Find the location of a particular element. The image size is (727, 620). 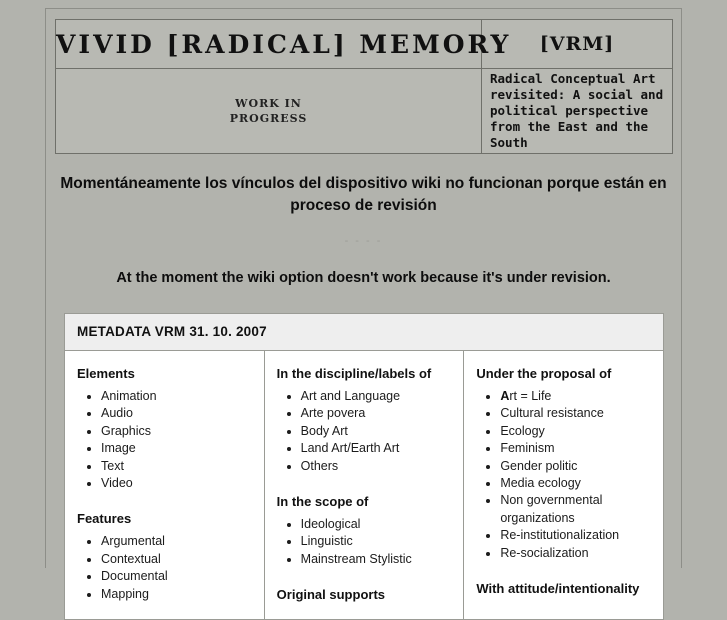

metadata-section-title: In the discipline/labels of is located at coordinates (354, 373).